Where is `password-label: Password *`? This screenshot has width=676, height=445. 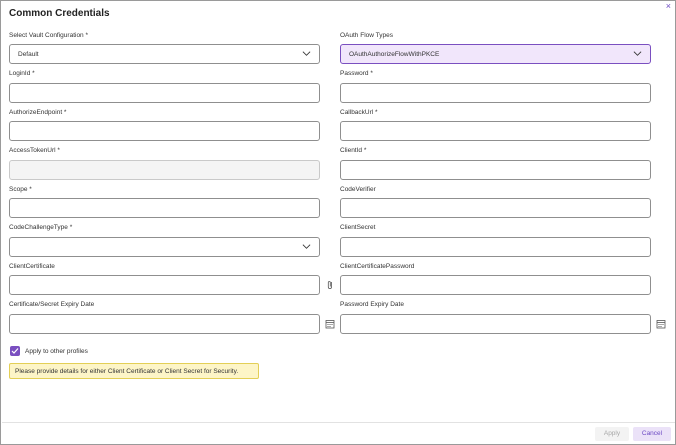 password-label: Password * is located at coordinates (356, 73).